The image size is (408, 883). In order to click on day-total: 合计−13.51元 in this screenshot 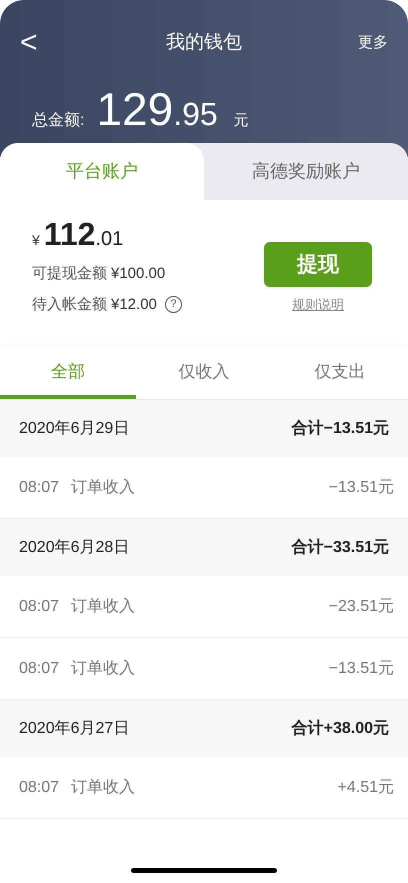, I will do `click(340, 428)`.